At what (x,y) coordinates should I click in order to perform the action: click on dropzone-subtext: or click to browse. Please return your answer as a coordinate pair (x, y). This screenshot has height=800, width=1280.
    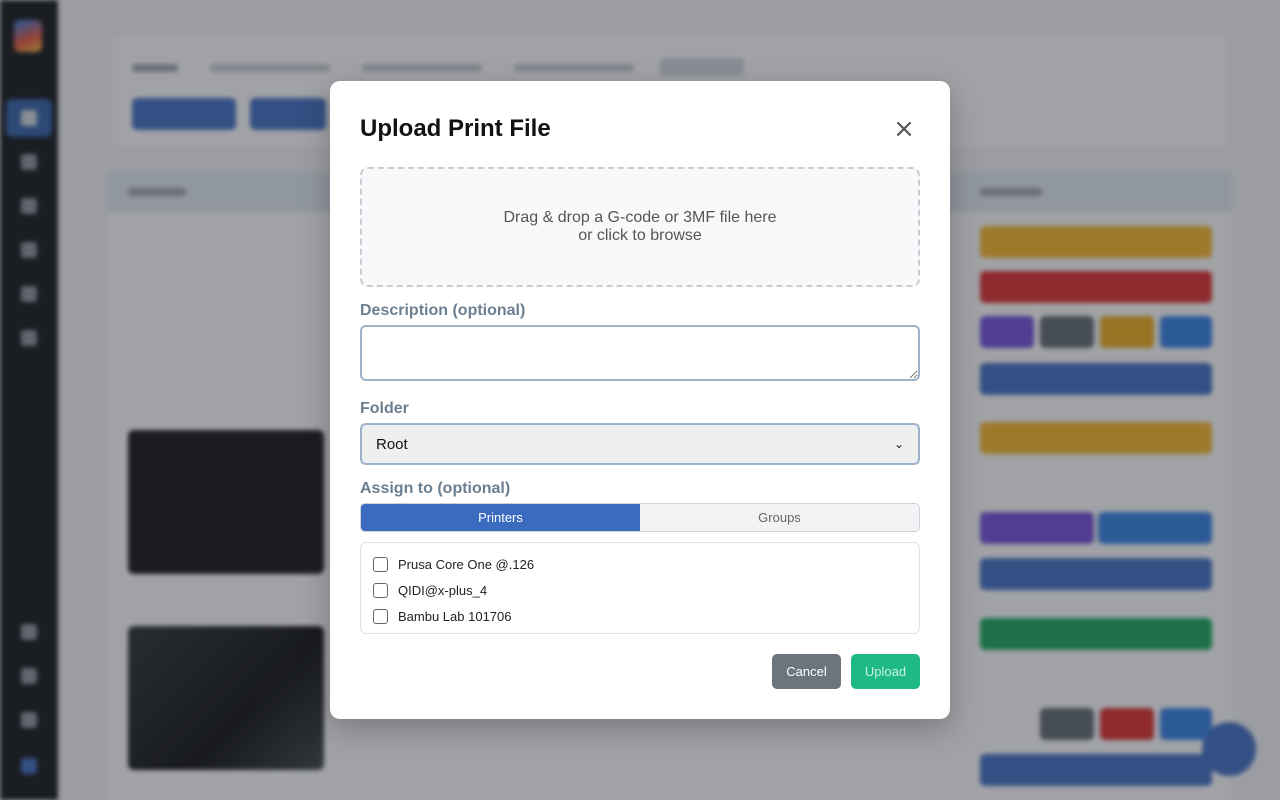
    Looking at the image, I should click on (640, 235).